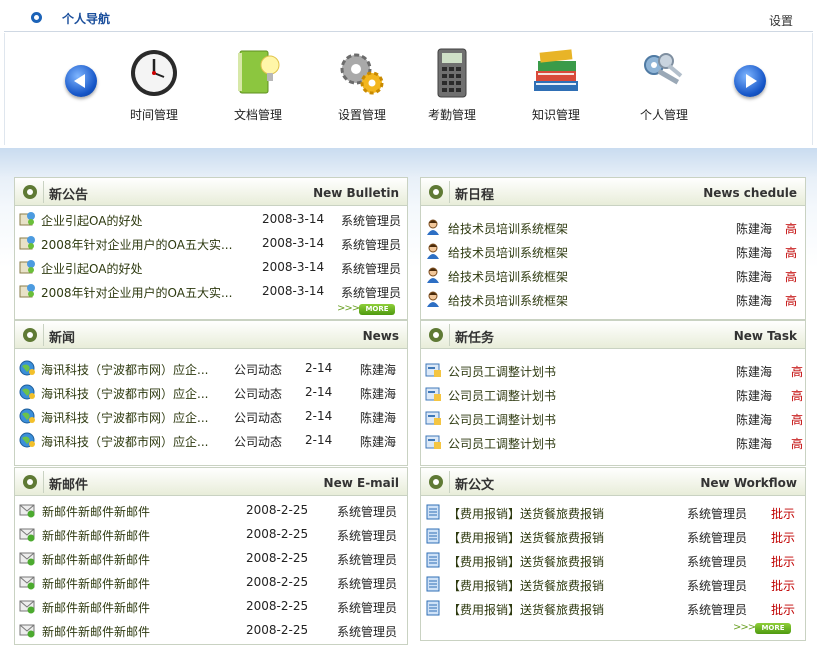 This screenshot has height=645, width=817. Describe the element at coordinates (362, 85) in the screenshot. I see `nav-item-settings: 设置管理` at that location.